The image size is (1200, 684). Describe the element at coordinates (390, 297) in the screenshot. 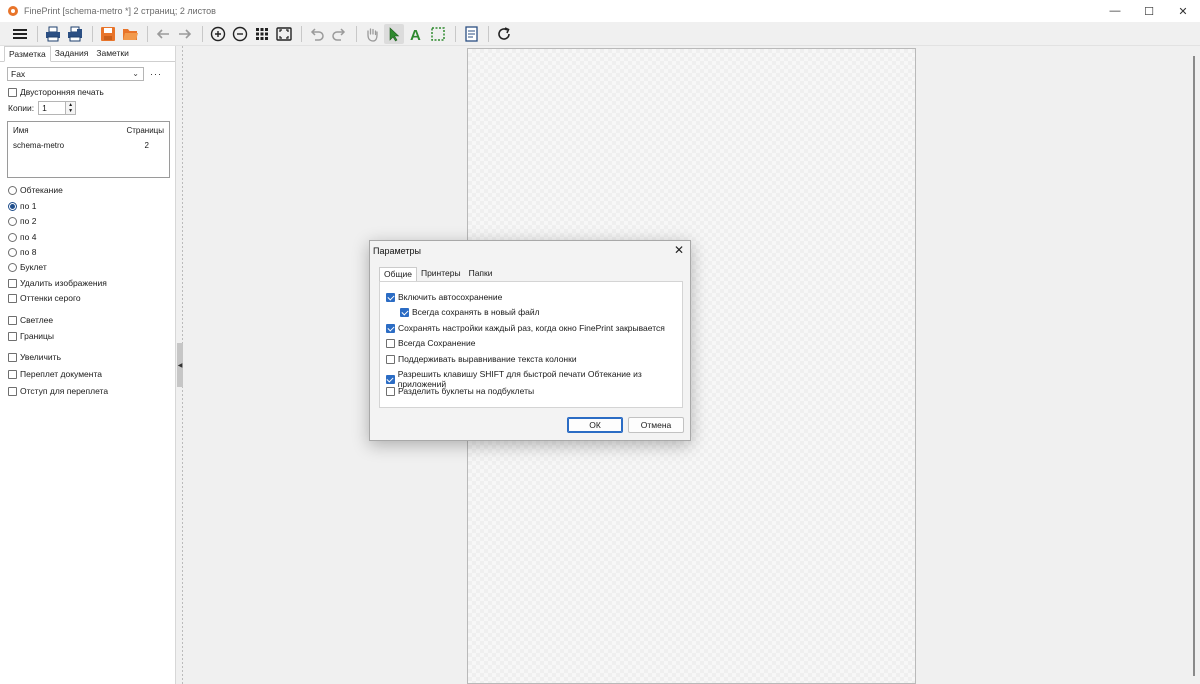

I see `autosave-checkbox` at that location.